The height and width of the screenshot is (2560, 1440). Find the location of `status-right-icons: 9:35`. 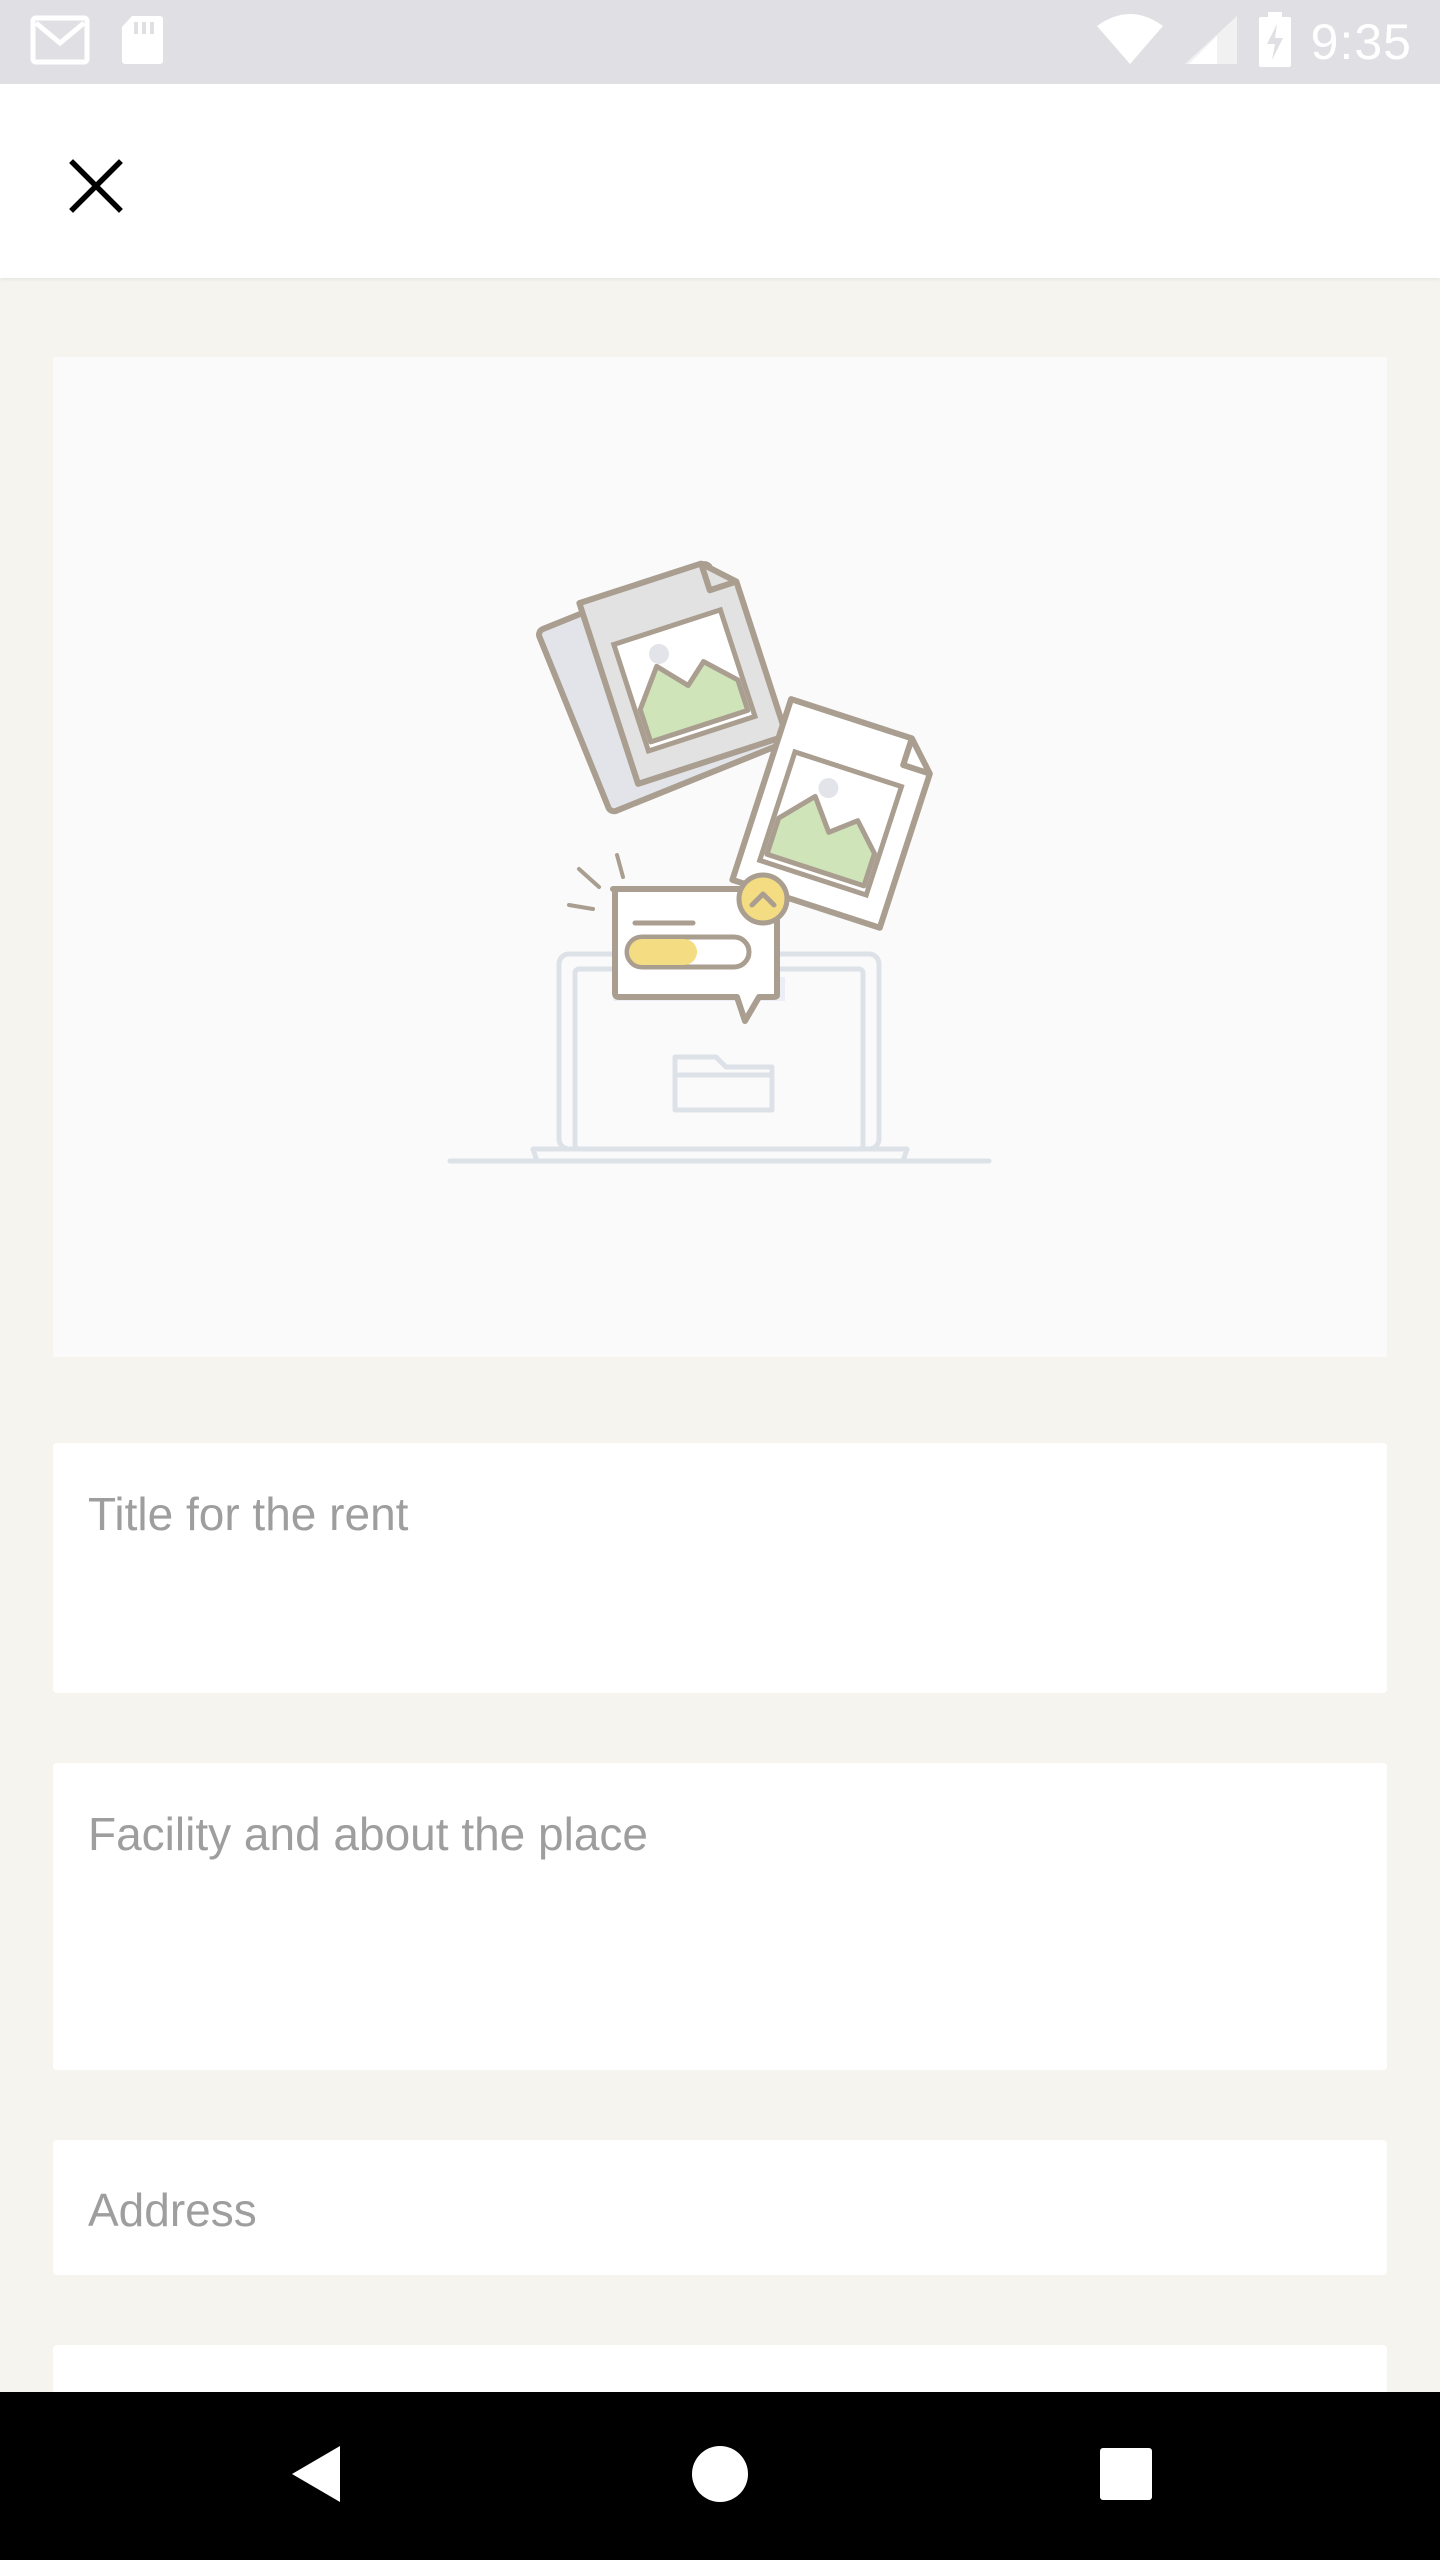

status-right-icons: 9:35 is located at coordinates (1253, 42).